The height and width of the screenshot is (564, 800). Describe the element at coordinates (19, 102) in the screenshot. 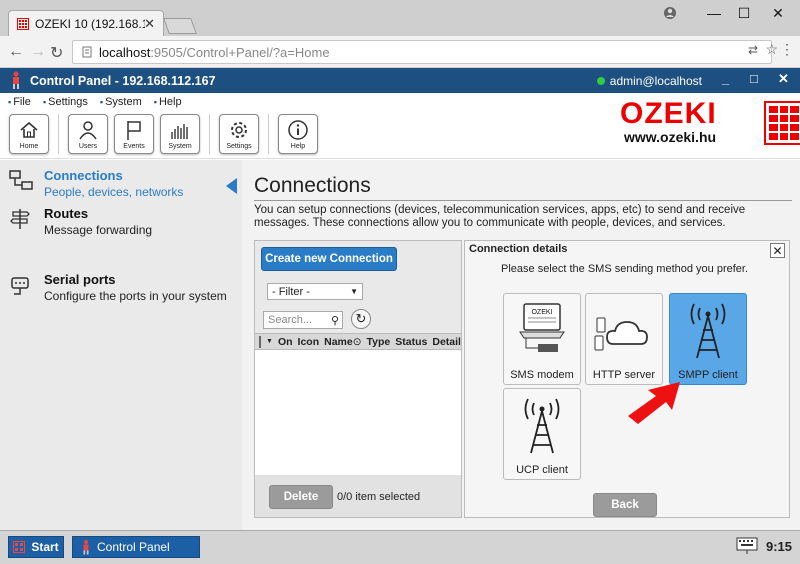

I see `menu-file: File` at that location.